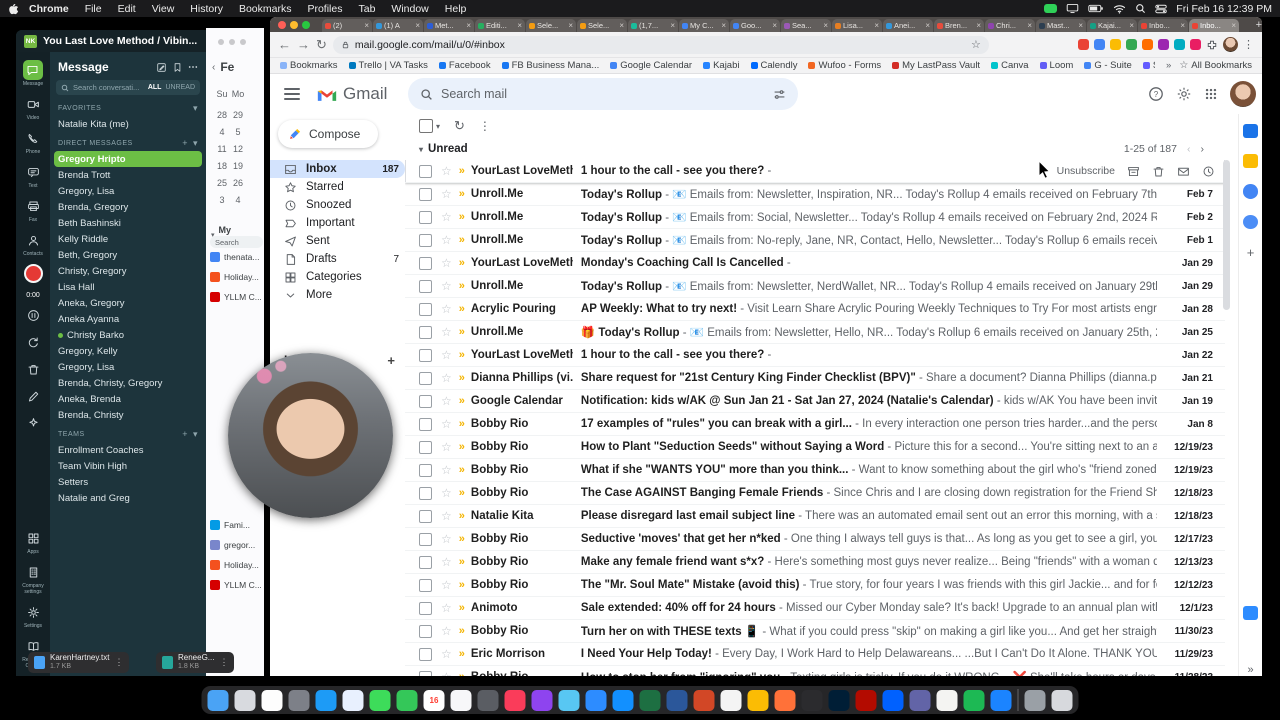  Describe the element at coordinates (844, 65) in the screenshot. I see `bookmark-wufoo-forms: Wufoo - Forms` at that location.